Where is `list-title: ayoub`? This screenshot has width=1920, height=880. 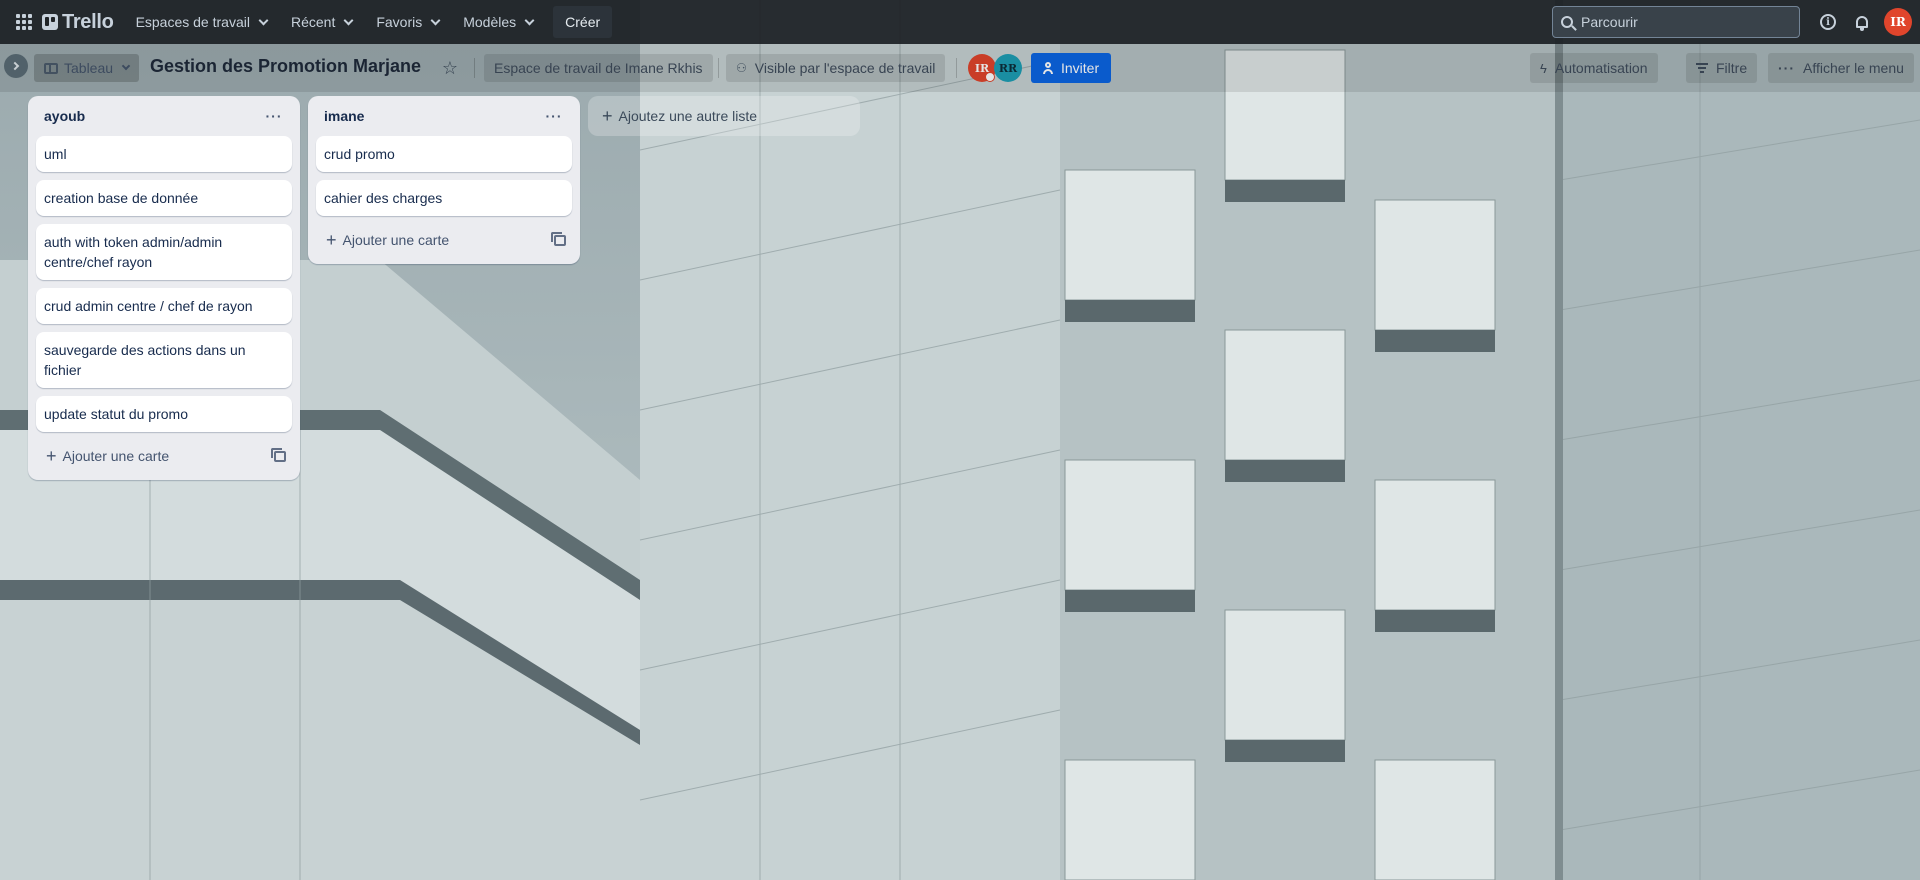
list-title: ayoub is located at coordinates (64, 116).